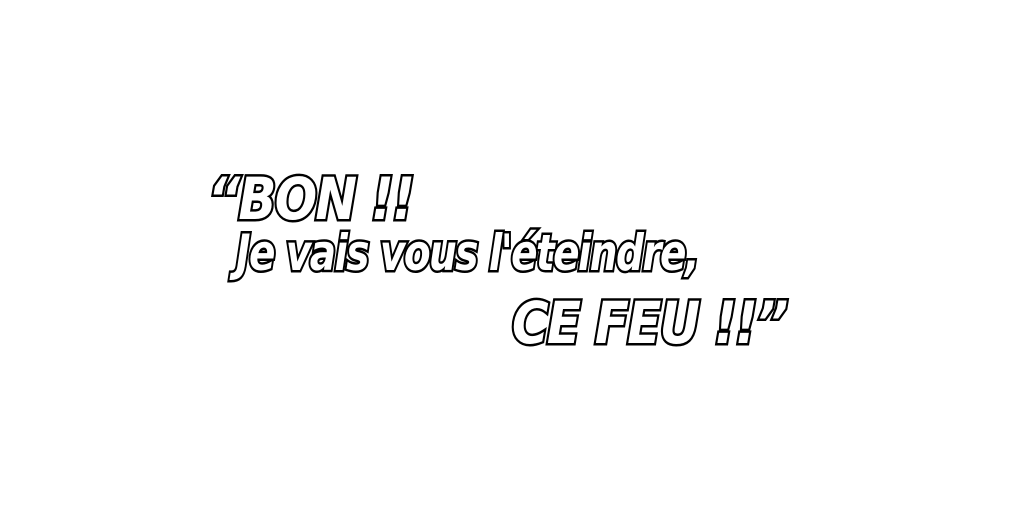 Image resolution: width=1024 pixels, height=512 pixels. Describe the element at coordinates (650, 323) in the screenshot. I see `speech-line-3: CE FEU !!”` at that location.